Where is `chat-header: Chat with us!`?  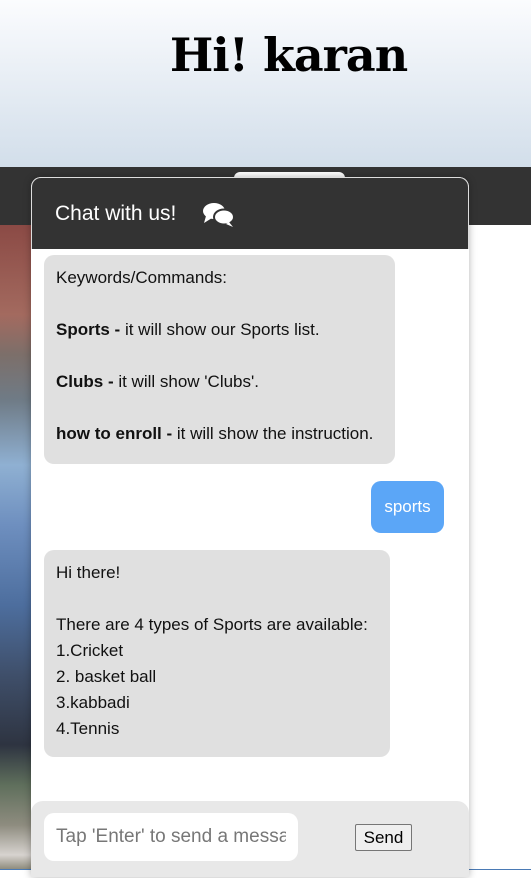
chat-header: Chat with us! is located at coordinates (250, 213).